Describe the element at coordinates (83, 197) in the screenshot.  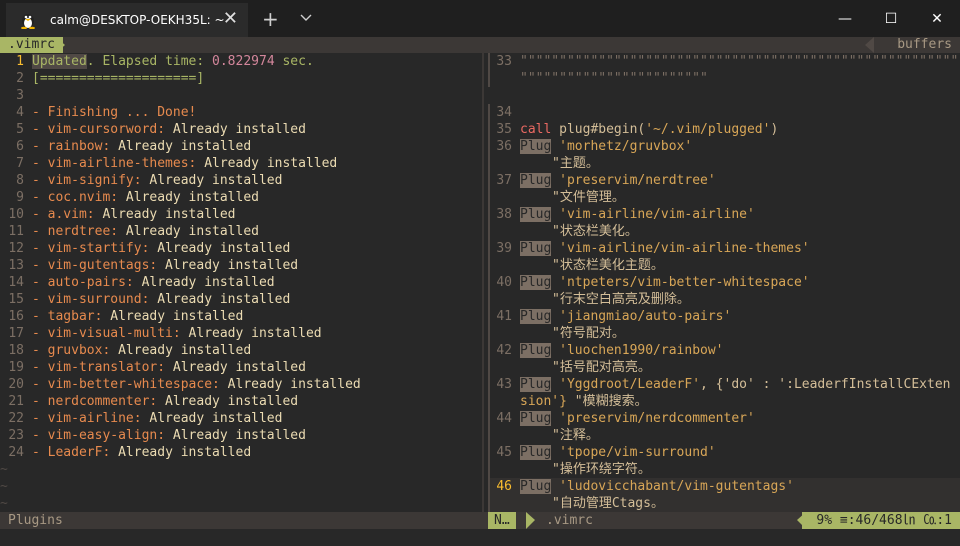
I see `plugin-name: coc.nvim:` at that location.